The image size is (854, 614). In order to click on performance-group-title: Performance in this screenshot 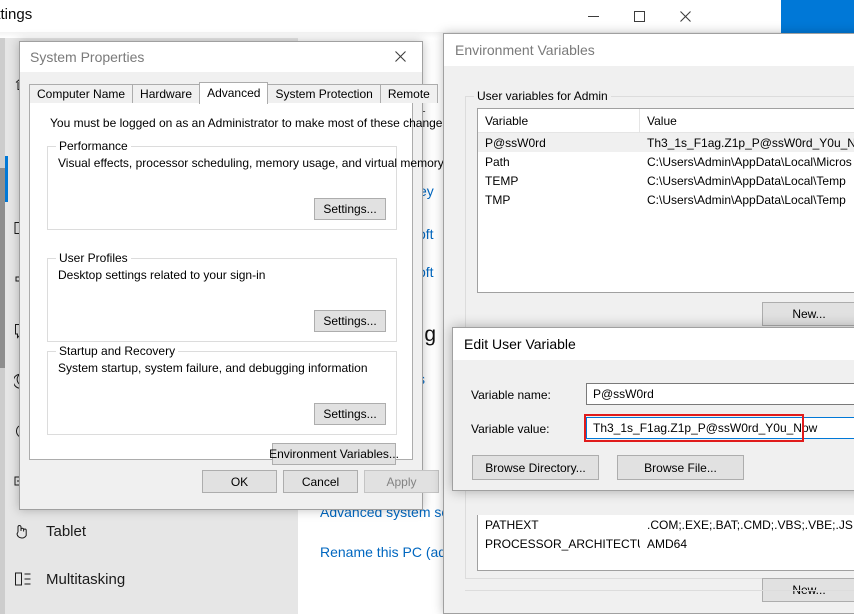, I will do `click(93, 146)`.